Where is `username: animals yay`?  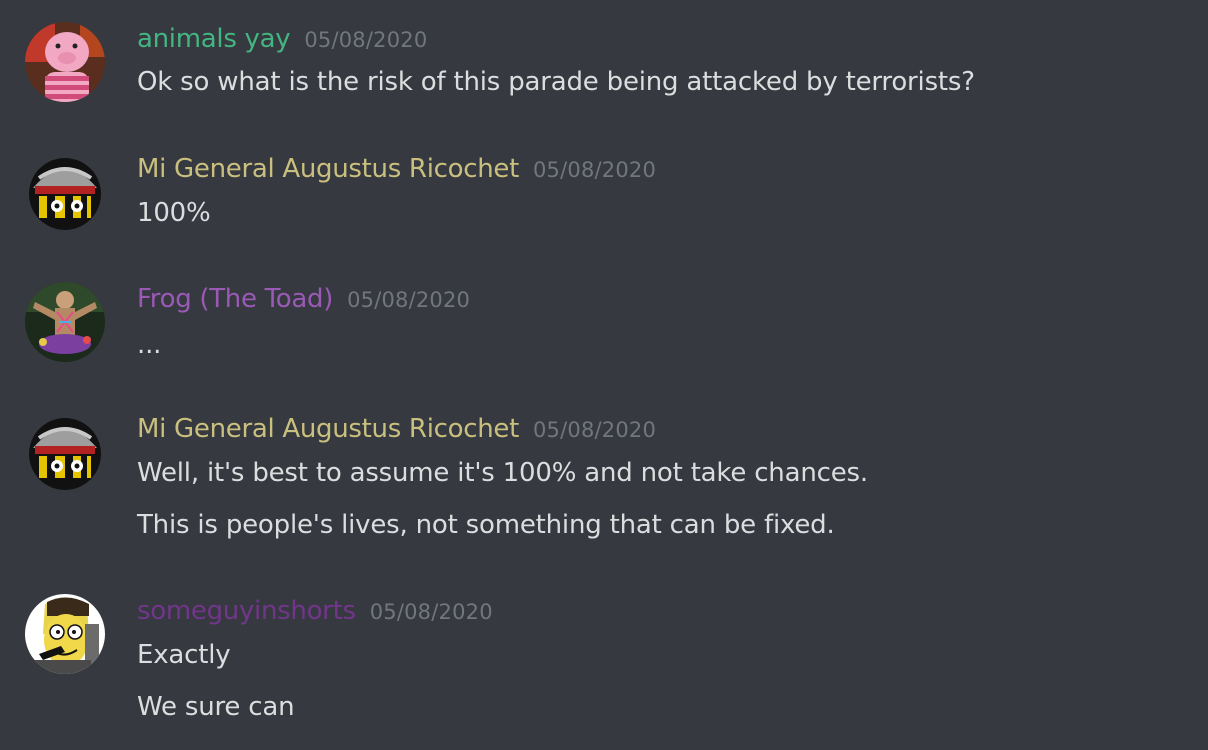 username: animals yay is located at coordinates (214, 39).